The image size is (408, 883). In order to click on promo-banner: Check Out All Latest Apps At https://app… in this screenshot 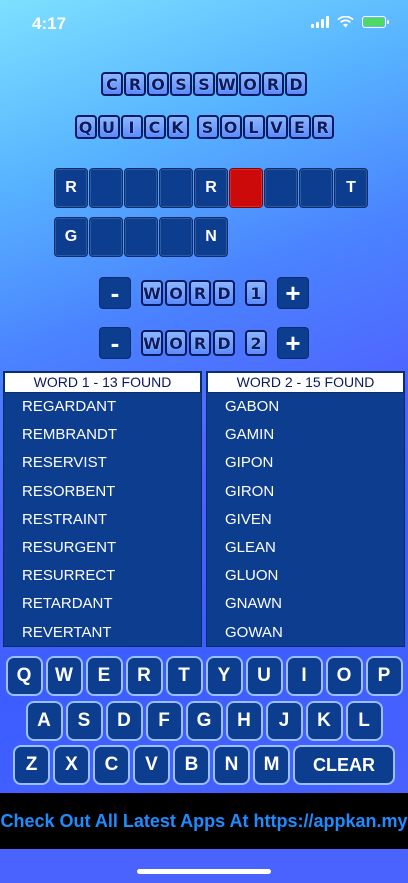, I will do `click(204, 821)`.